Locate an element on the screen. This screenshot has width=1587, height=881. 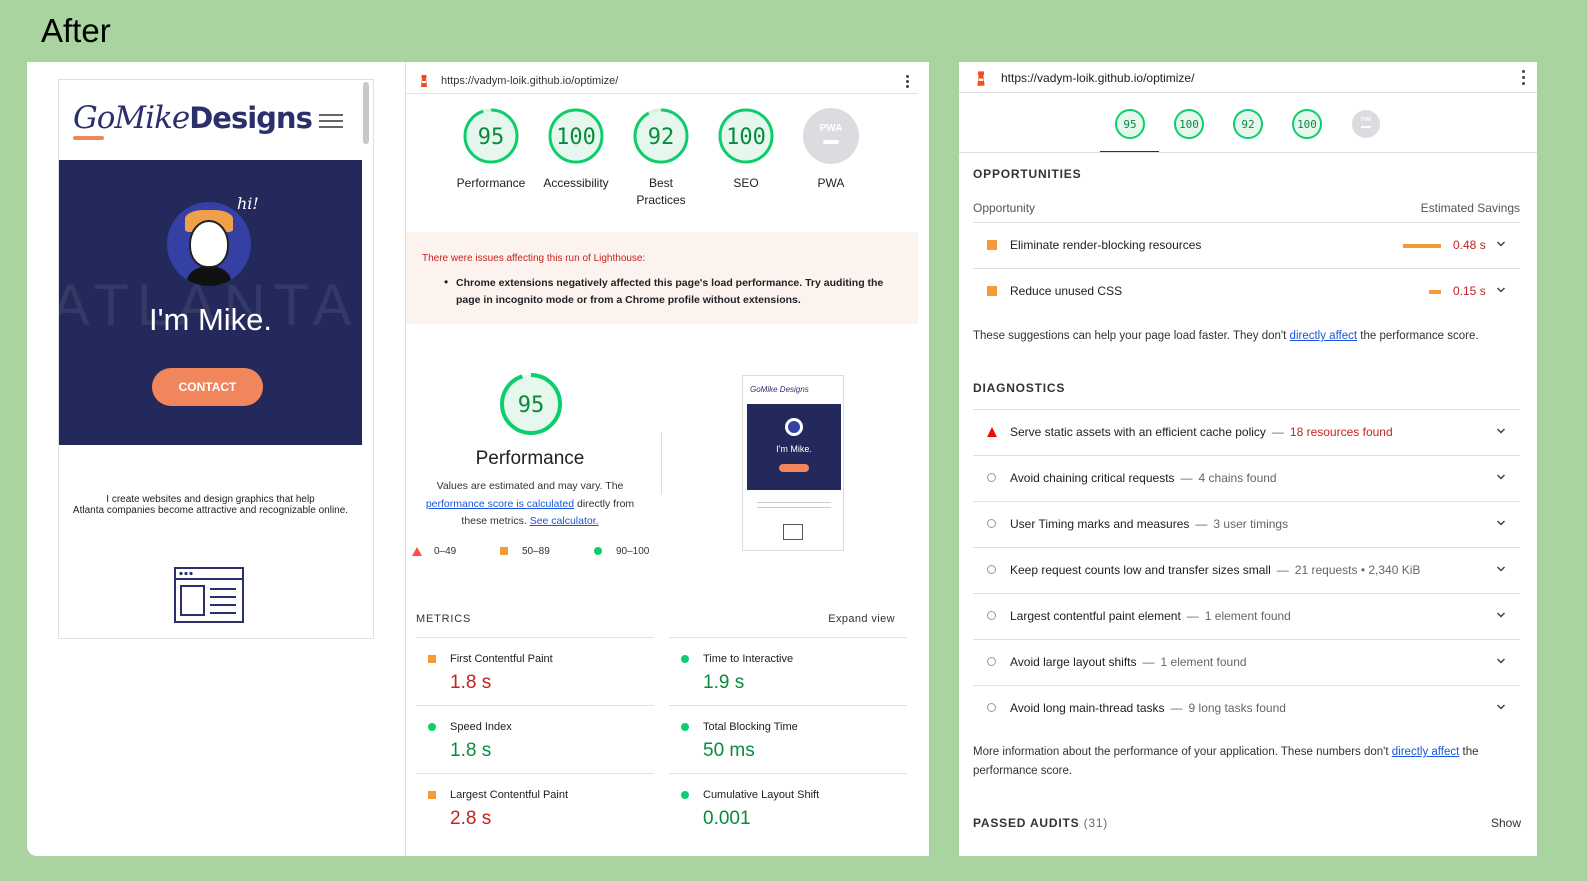
url-bar: https://vadym-loik.github.io/optimize/ is located at coordinates (662, 81).